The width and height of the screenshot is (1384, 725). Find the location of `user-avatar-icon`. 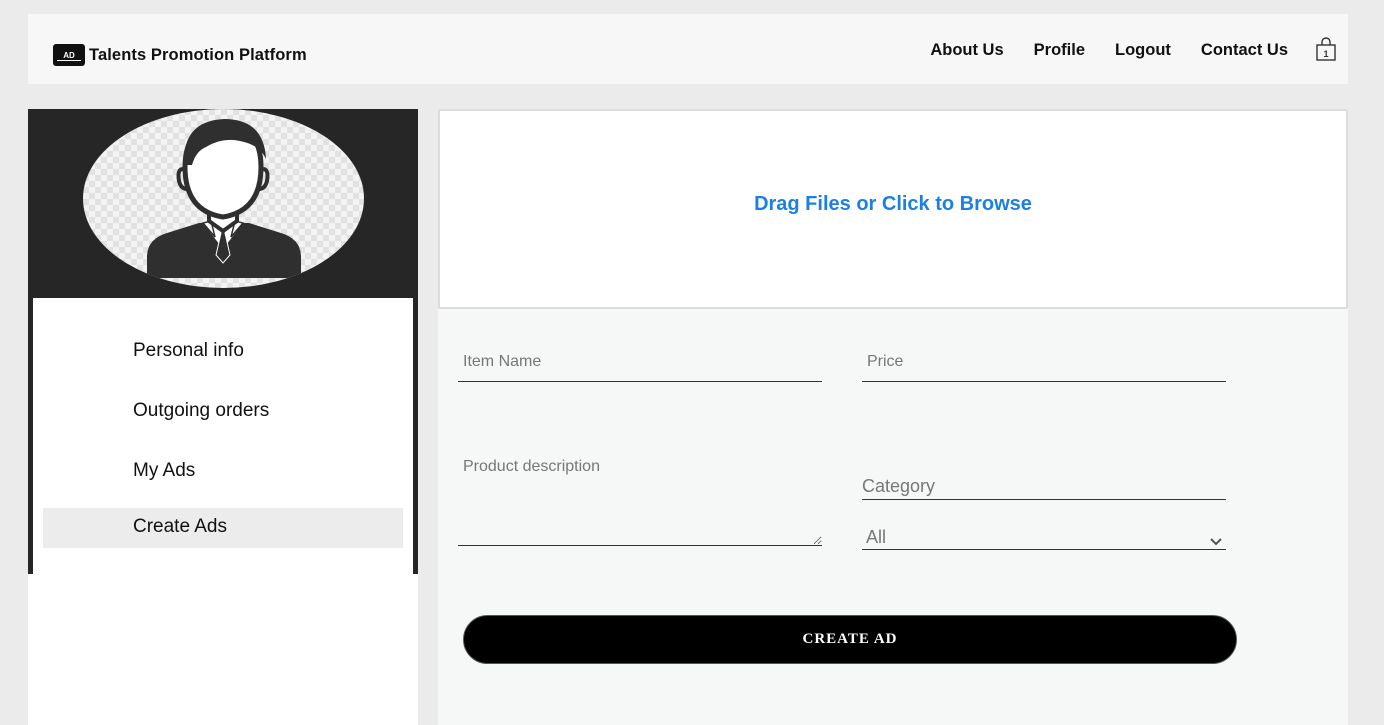

user-avatar-icon is located at coordinates (224, 198).